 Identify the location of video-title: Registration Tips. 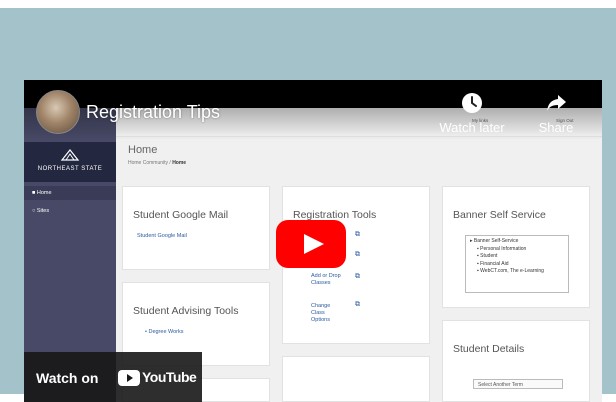
(153, 112).